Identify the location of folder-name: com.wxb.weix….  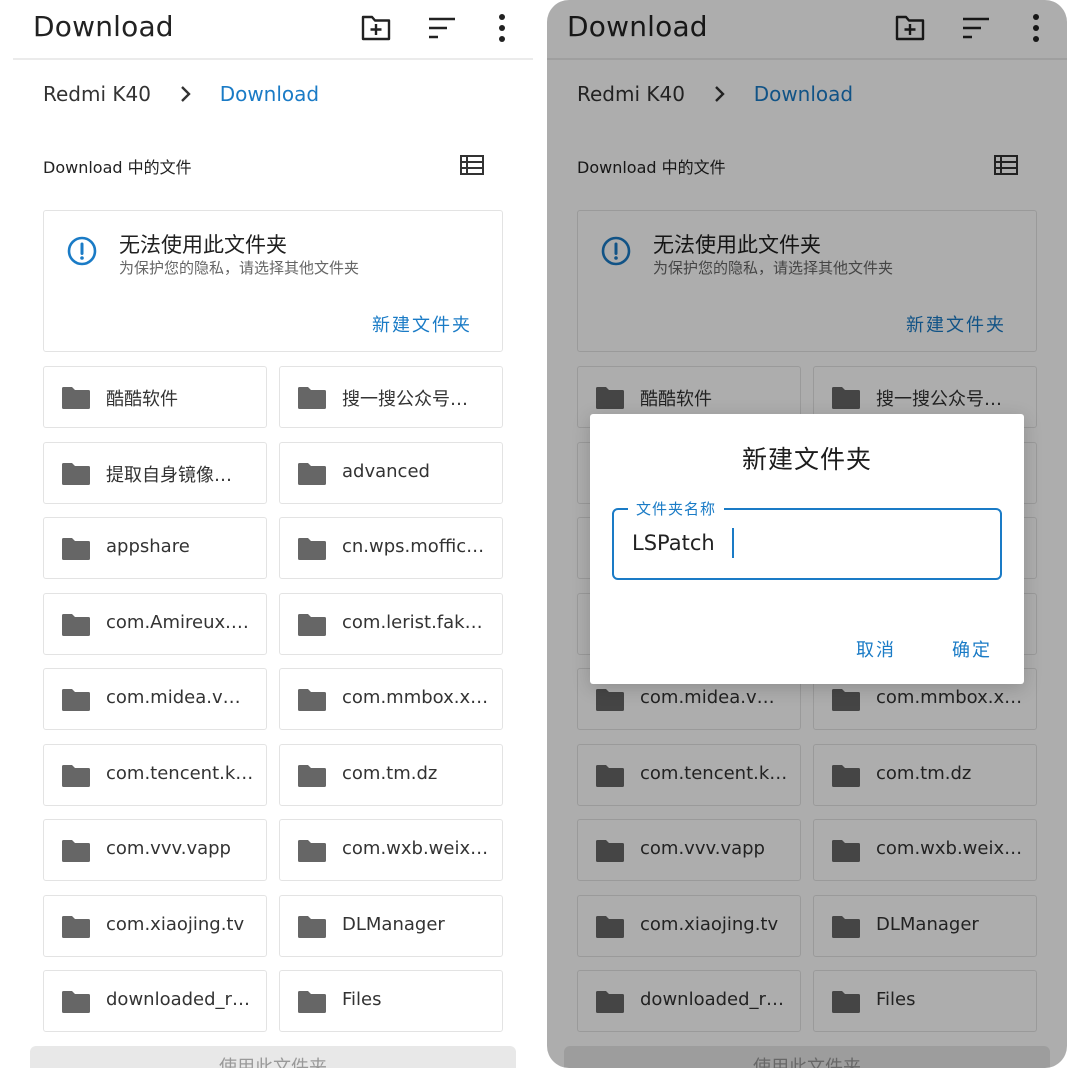
(415, 848).